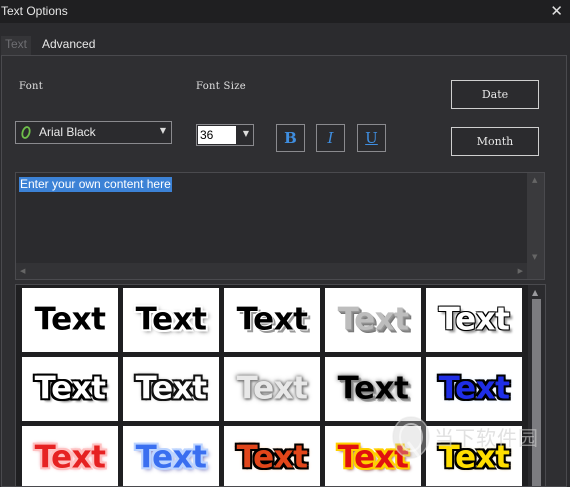 The width and height of the screenshot is (570, 487). What do you see at coordinates (68, 45) in the screenshot?
I see `tab-advanced: Advanced` at bounding box center [68, 45].